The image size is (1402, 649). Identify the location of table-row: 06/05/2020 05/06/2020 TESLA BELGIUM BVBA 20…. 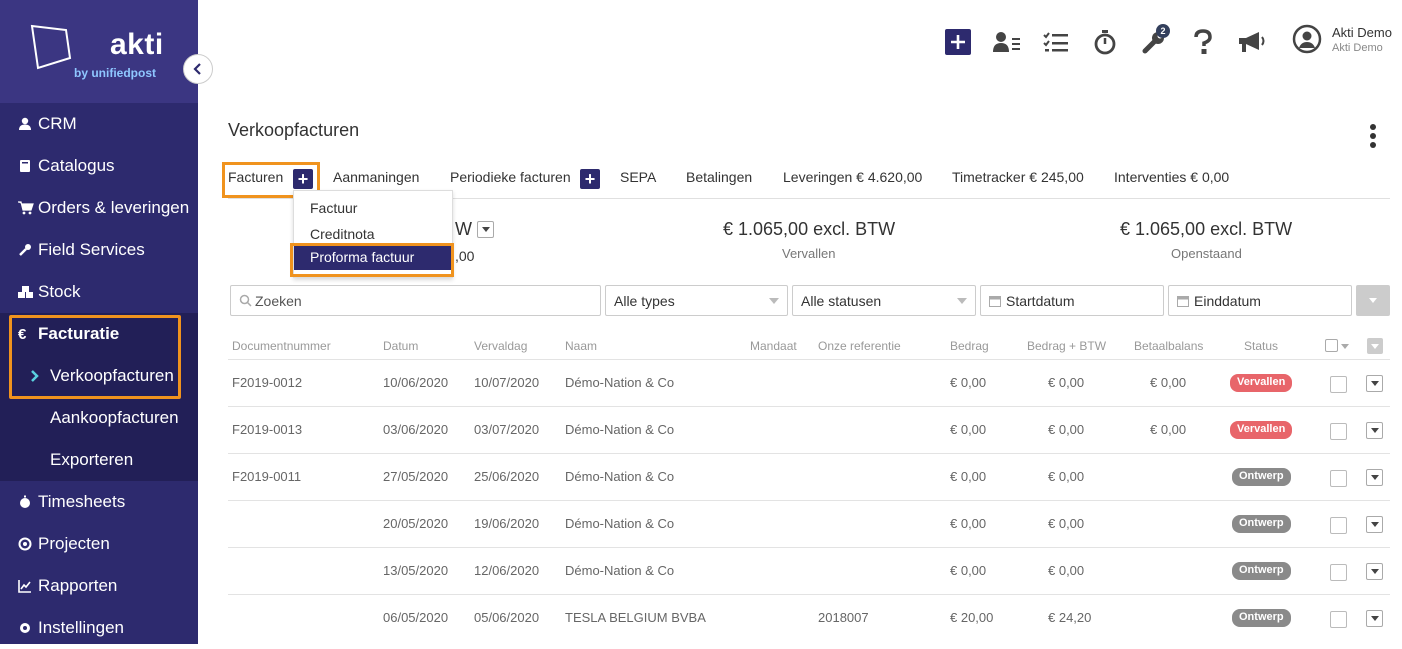
(809, 617).